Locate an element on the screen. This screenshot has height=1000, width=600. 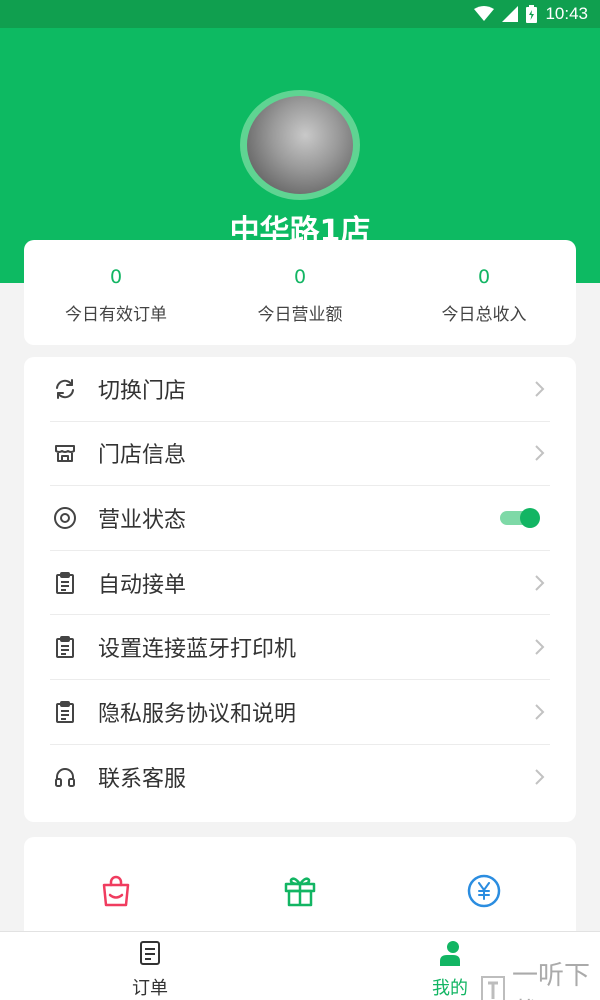
business-status-toggle is located at coordinates (520, 517).